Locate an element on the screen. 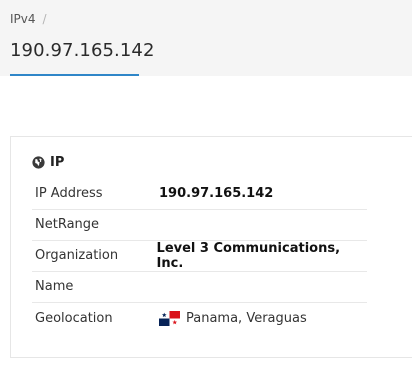 The width and height of the screenshot is (412, 391). row-value: Level 3 Communications, Inc. is located at coordinates (248, 255).